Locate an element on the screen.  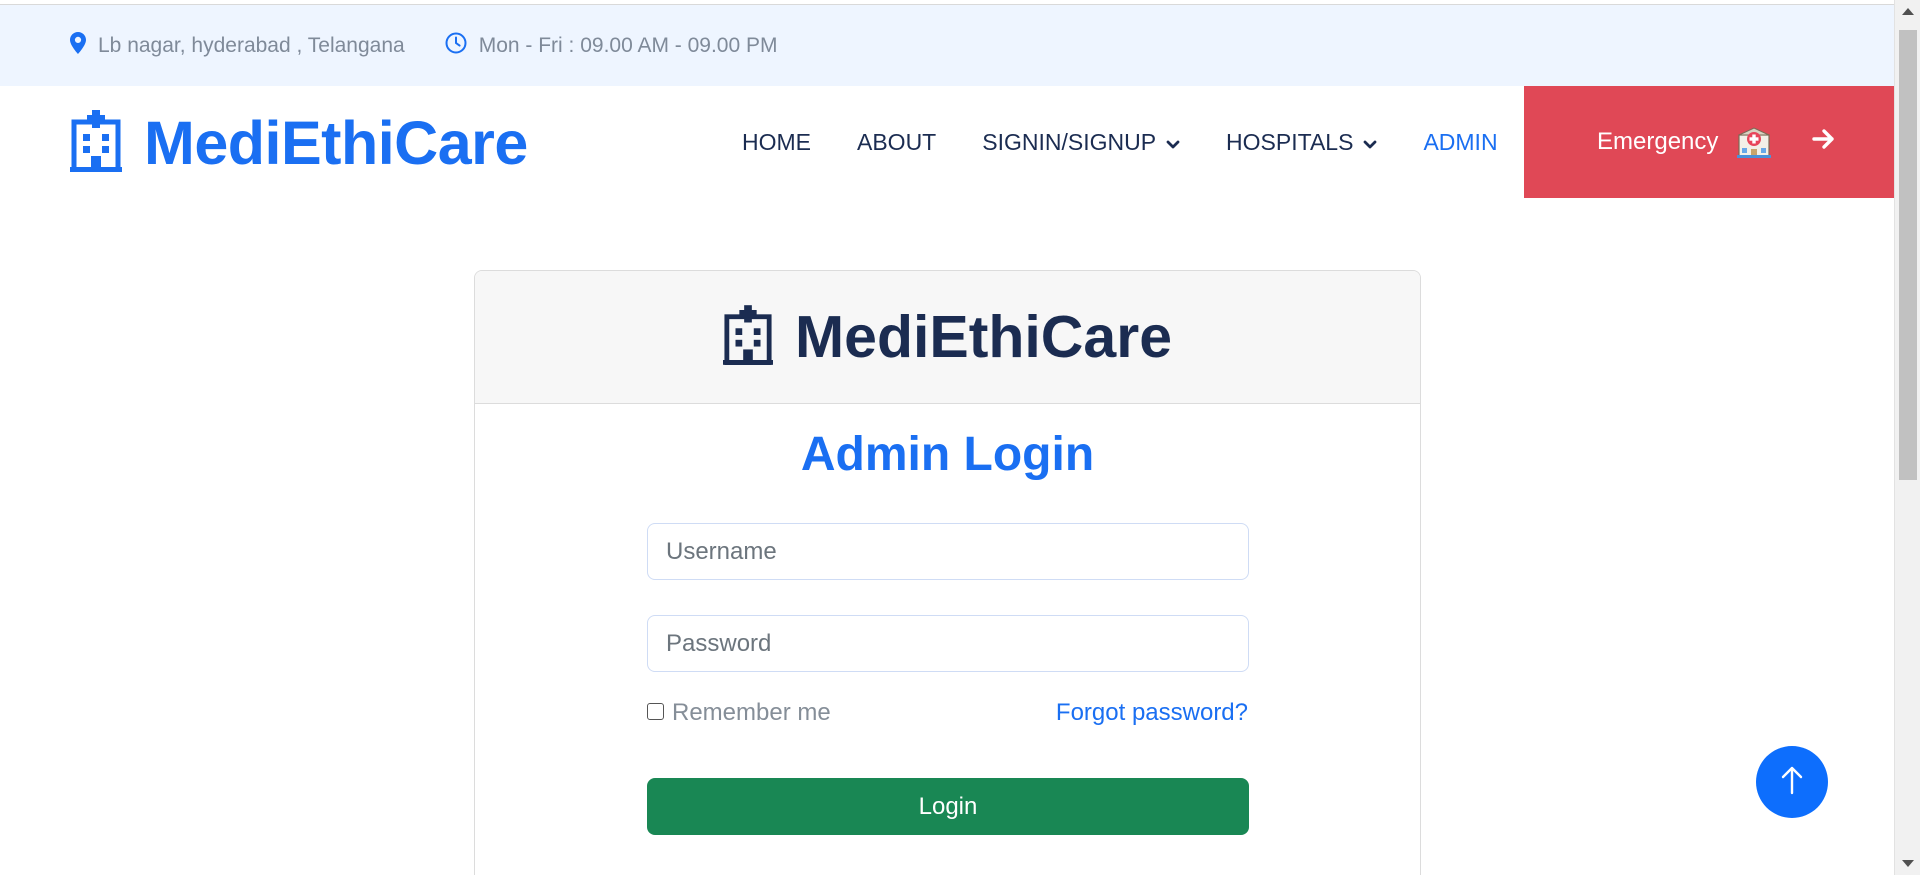
password-input is located at coordinates (948, 643).